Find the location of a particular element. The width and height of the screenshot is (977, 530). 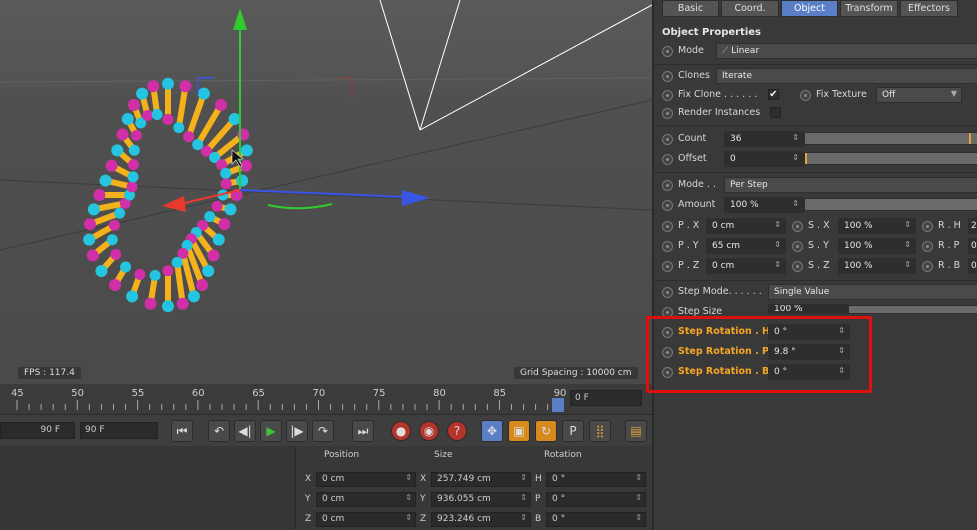

transform-mode-dropdown: Per Step is located at coordinates (850, 185).